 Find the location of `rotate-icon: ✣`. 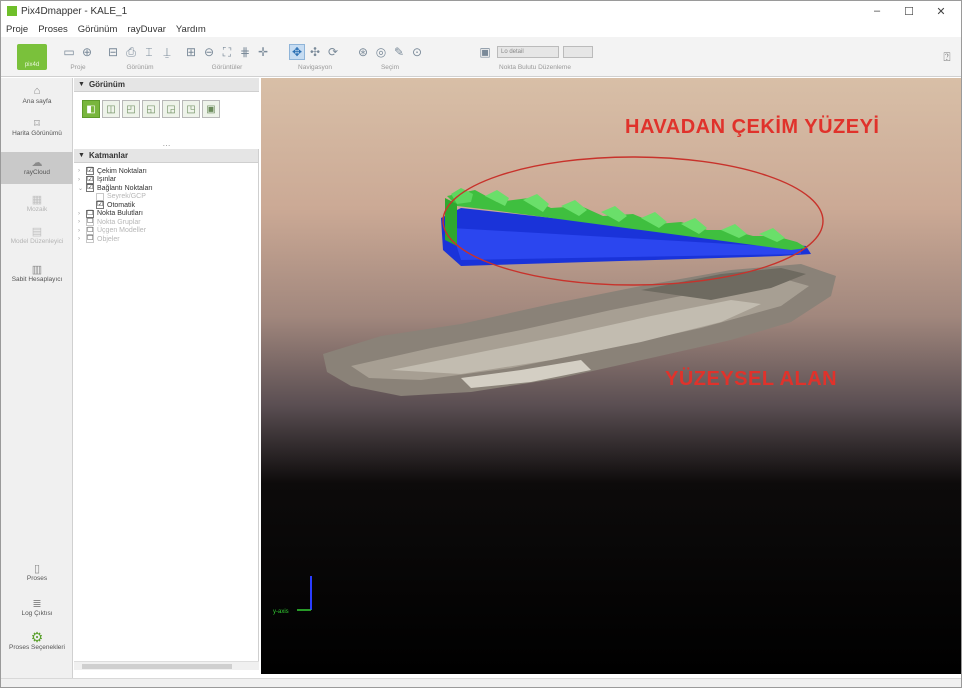

rotate-icon: ✣ is located at coordinates (315, 52).